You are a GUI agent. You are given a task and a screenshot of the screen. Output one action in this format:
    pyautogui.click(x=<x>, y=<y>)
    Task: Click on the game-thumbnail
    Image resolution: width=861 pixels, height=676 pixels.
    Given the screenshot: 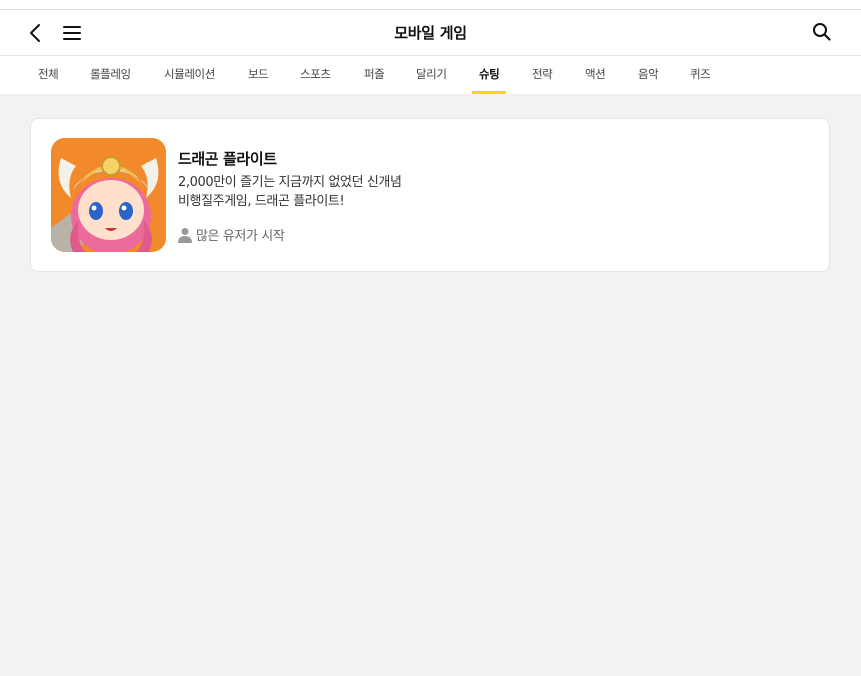 What is the action you would take?
    pyautogui.click(x=108, y=195)
    